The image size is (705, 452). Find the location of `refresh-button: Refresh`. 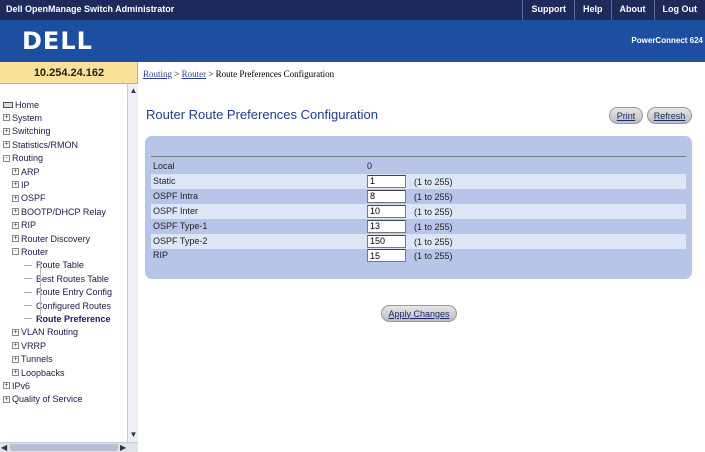

refresh-button: Refresh is located at coordinates (669, 115).